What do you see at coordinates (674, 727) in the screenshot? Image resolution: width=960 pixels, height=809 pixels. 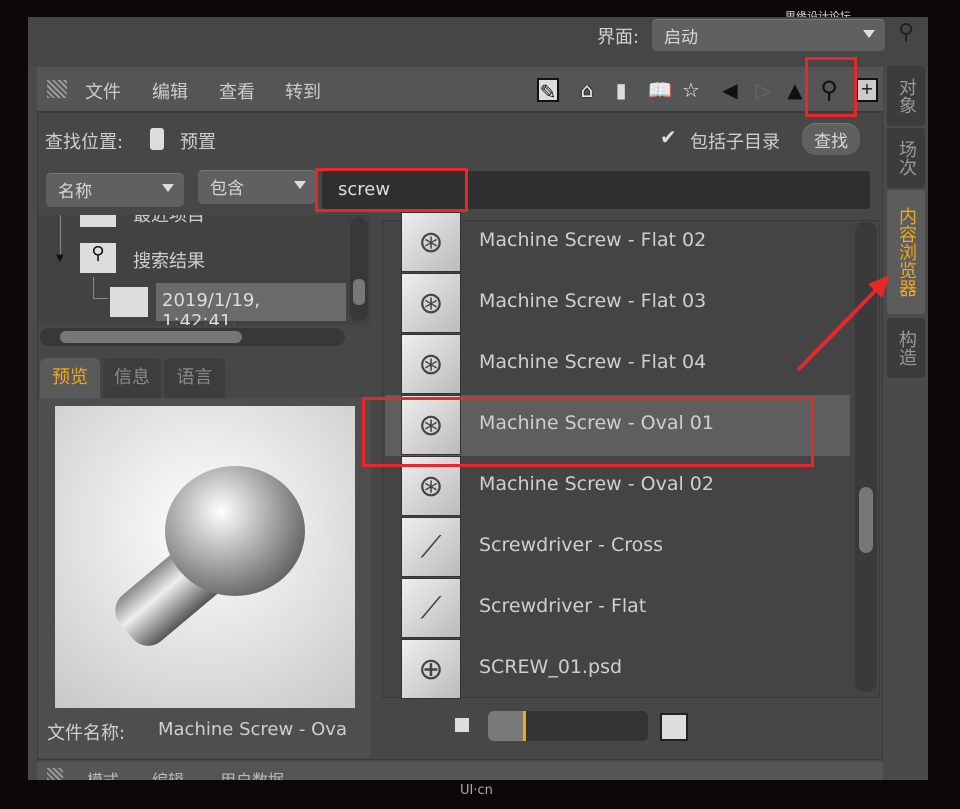 I see `large-thumb-icon` at bounding box center [674, 727].